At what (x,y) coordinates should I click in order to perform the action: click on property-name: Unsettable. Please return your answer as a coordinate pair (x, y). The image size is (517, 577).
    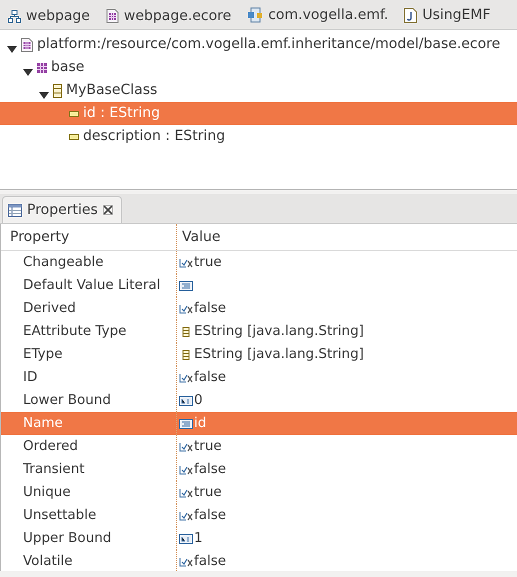
    Looking at the image, I should click on (60, 516).